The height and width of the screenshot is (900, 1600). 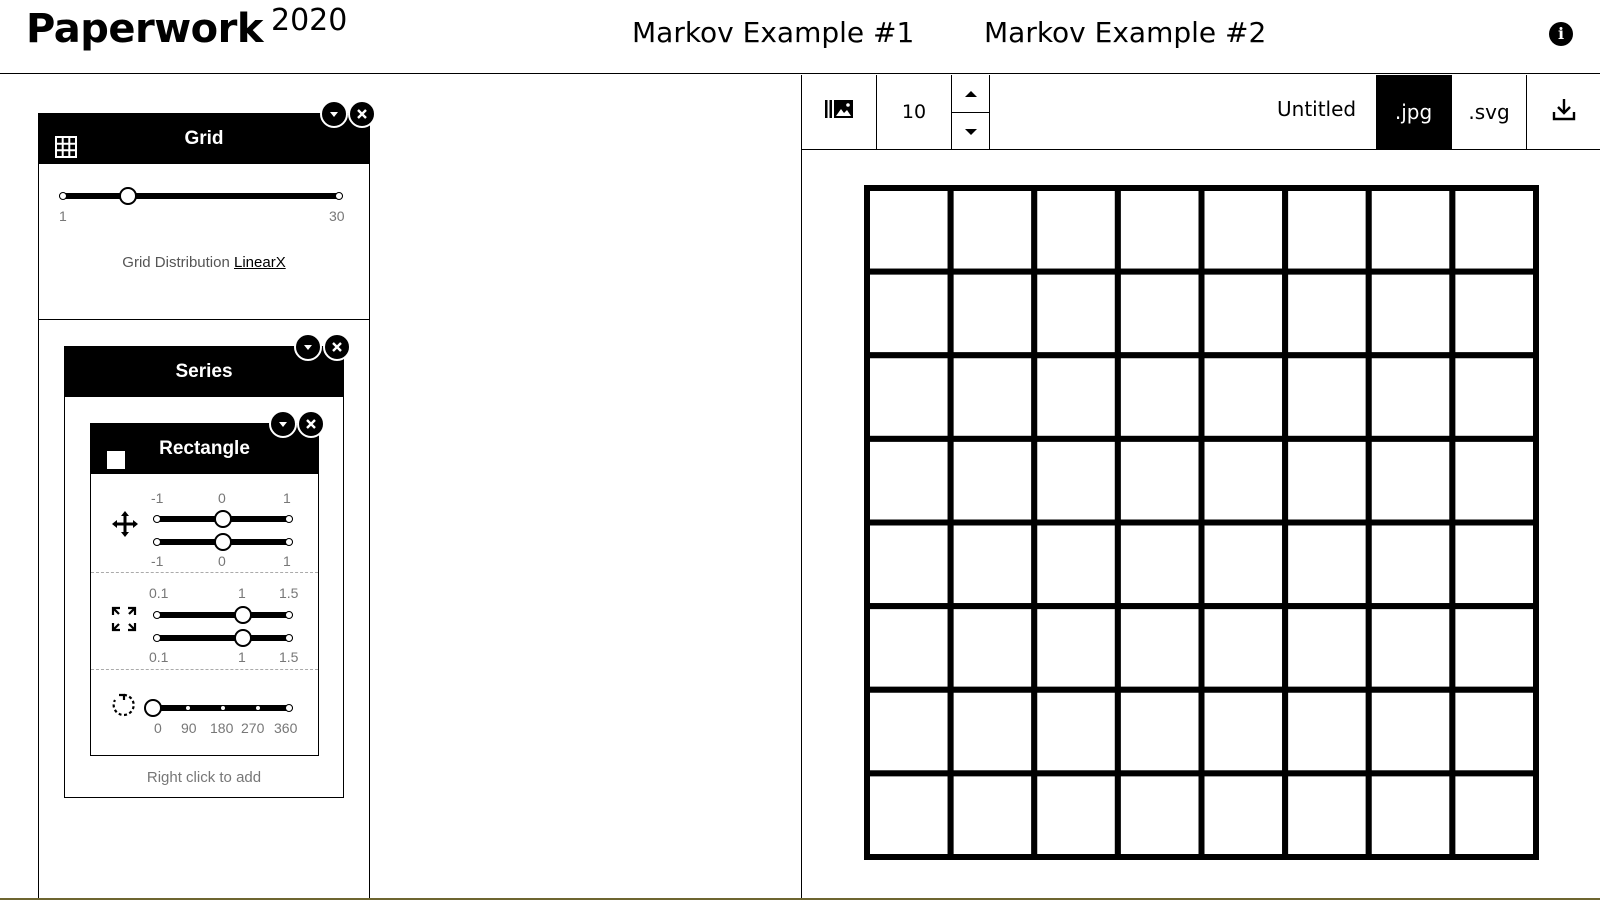 I want to click on scale-top-max: 1.5, so click(x=289, y=593).